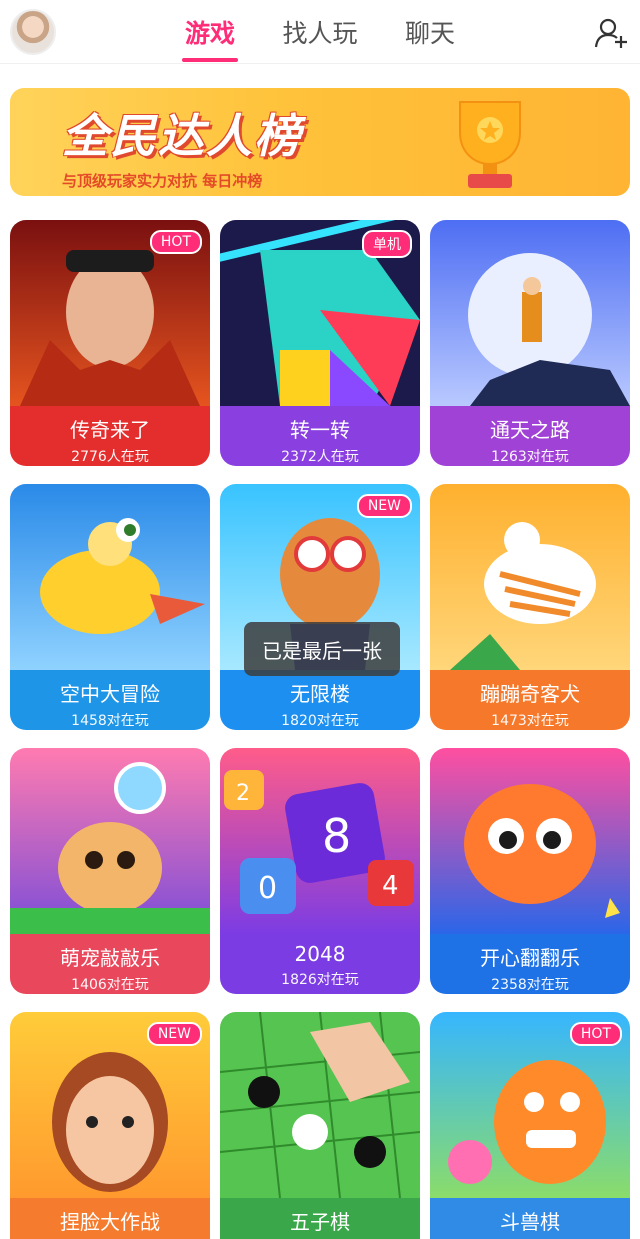 The image size is (640, 1239). I want to click on player-count: 2358对在玩, so click(530, 985).